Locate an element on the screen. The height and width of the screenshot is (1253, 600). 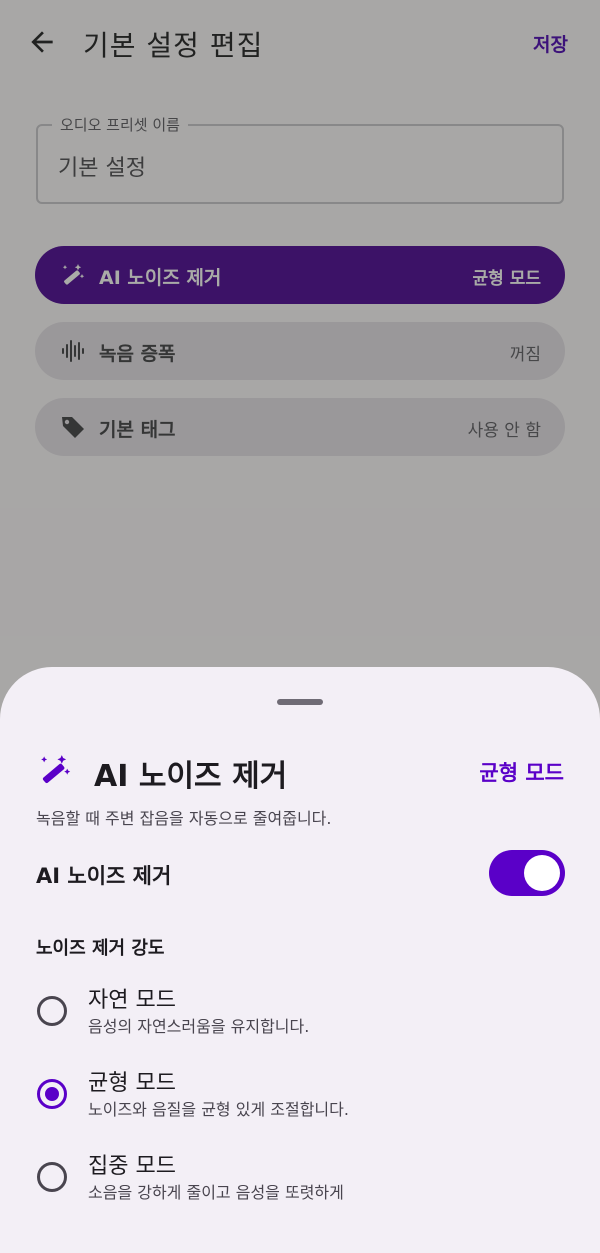
noise-toggle-label: AI 노이즈 제거 is located at coordinates (104, 876).